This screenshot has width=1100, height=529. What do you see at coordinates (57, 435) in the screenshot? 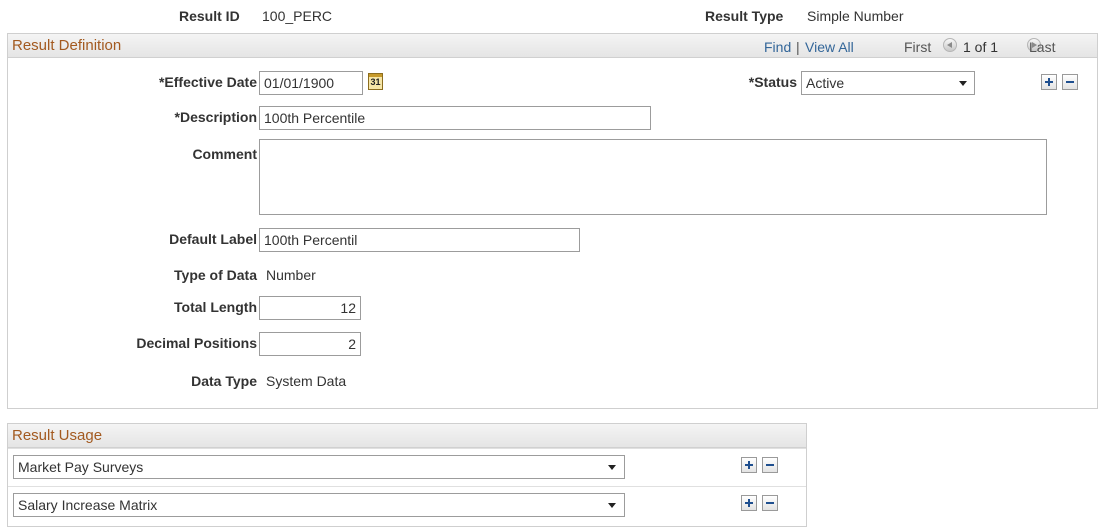
I see `result-usage-title: Result Usage` at bounding box center [57, 435].